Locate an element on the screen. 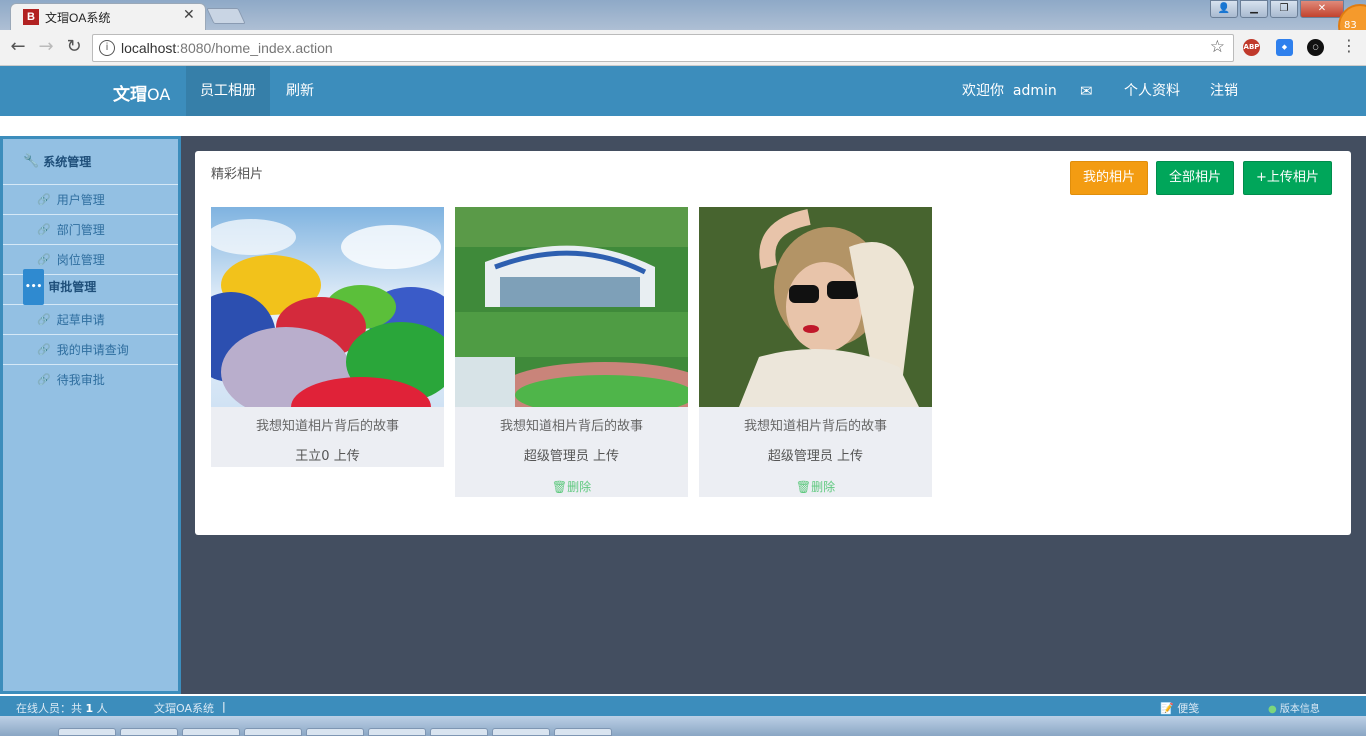 The height and width of the screenshot is (736, 1366). nav-item-photo-album: 员工相册 is located at coordinates (228, 91).